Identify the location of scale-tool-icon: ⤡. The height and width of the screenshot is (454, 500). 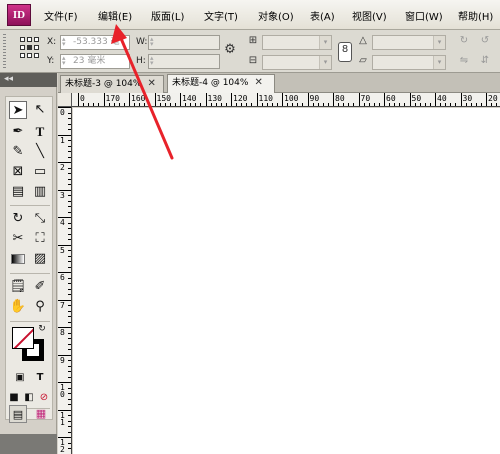
(40, 219).